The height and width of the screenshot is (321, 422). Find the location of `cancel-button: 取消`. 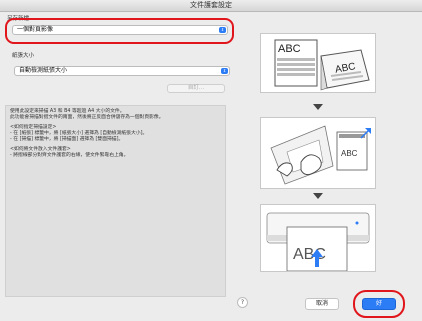

cancel-button: 取消 is located at coordinates (322, 304).